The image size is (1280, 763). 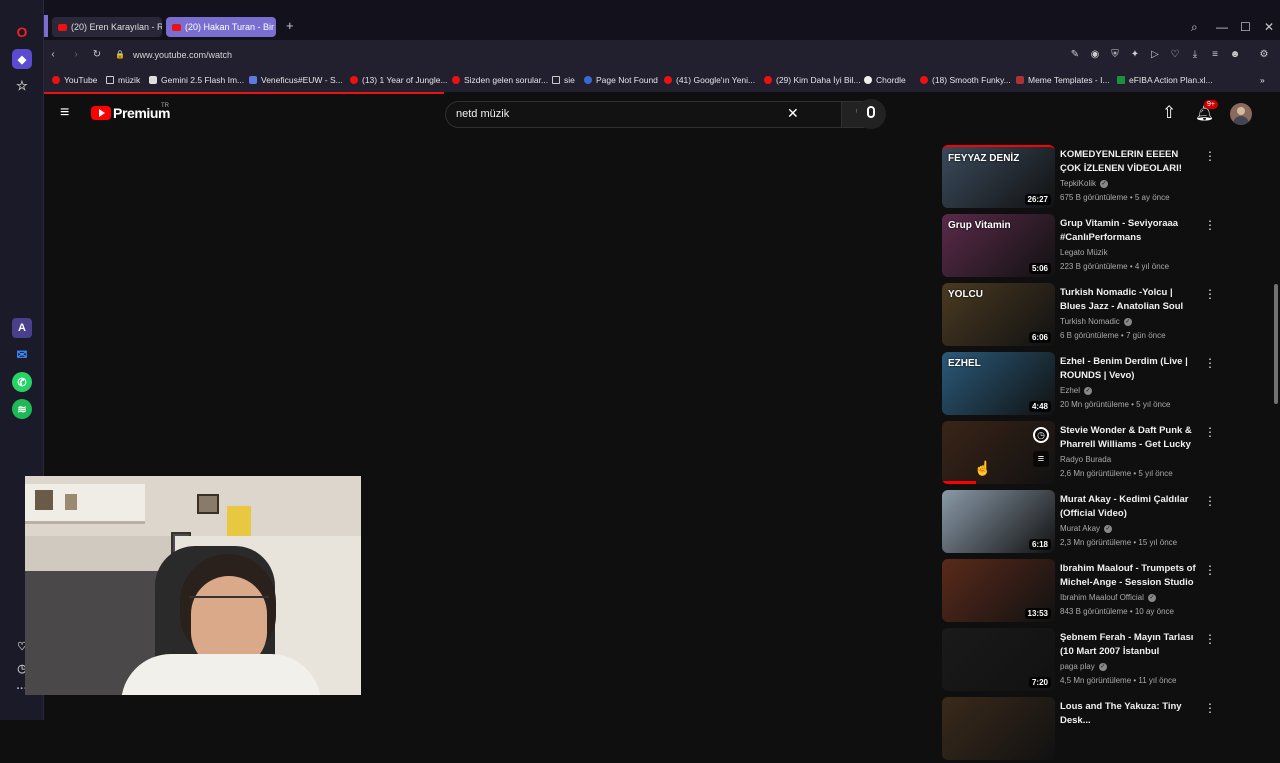 What do you see at coordinates (123, 80) in the screenshot?
I see `bookmark-item: müzik` at bounding box center [123, 80].